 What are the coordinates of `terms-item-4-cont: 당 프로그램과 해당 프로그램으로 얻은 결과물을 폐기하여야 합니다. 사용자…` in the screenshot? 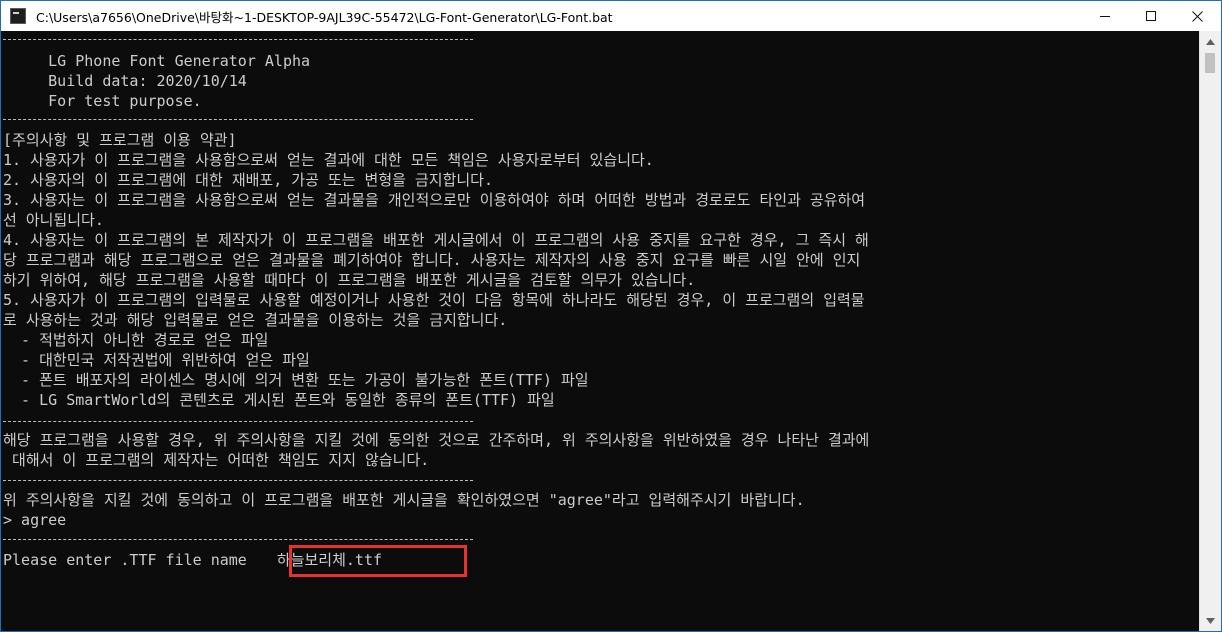 It's located at (432, 260).